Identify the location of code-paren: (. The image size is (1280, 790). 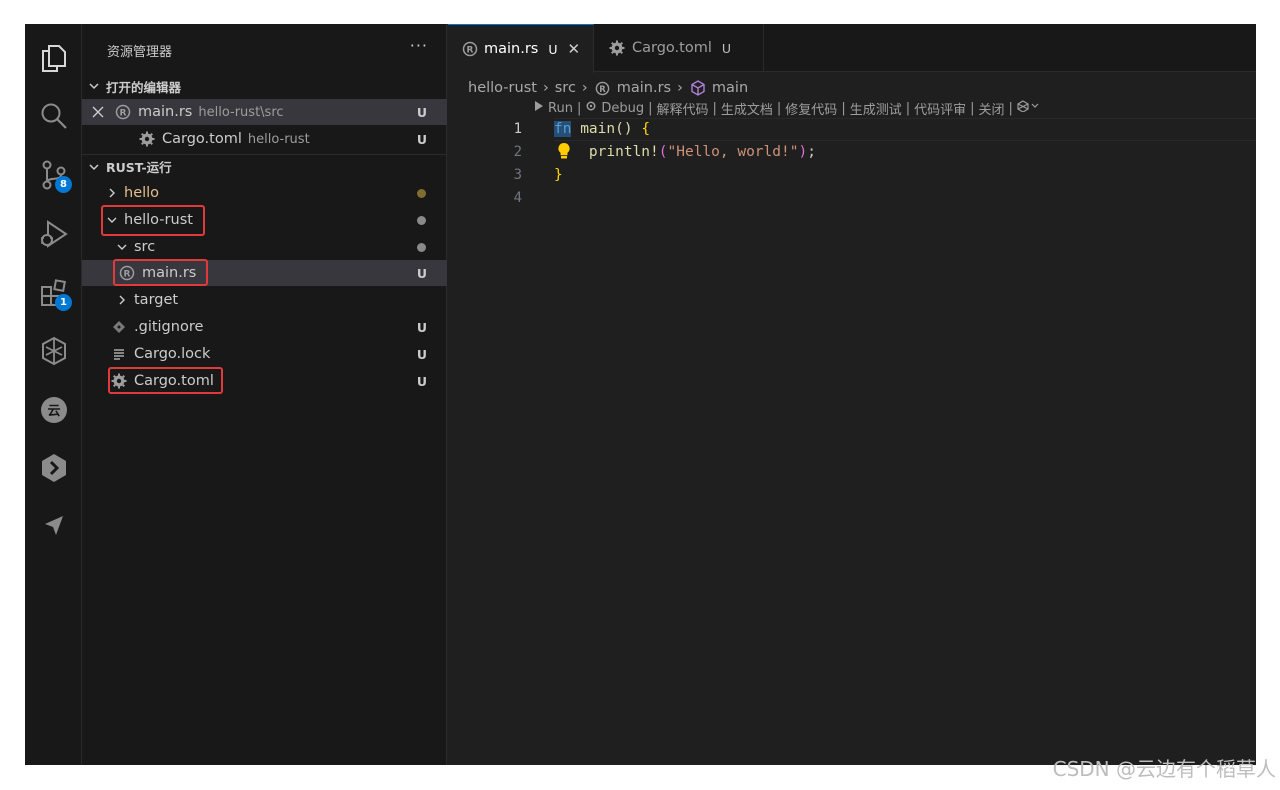
(663, 152).